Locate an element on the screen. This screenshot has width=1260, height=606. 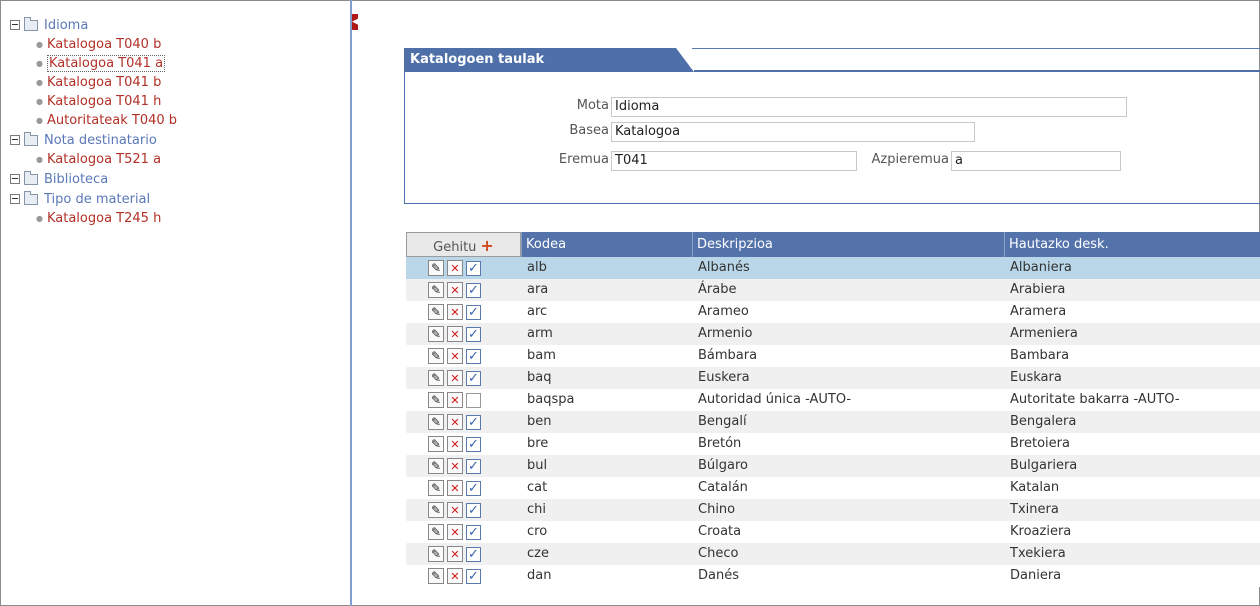
tree-item-label: Autoritateak T040 b is located at coordinates (112, 120).